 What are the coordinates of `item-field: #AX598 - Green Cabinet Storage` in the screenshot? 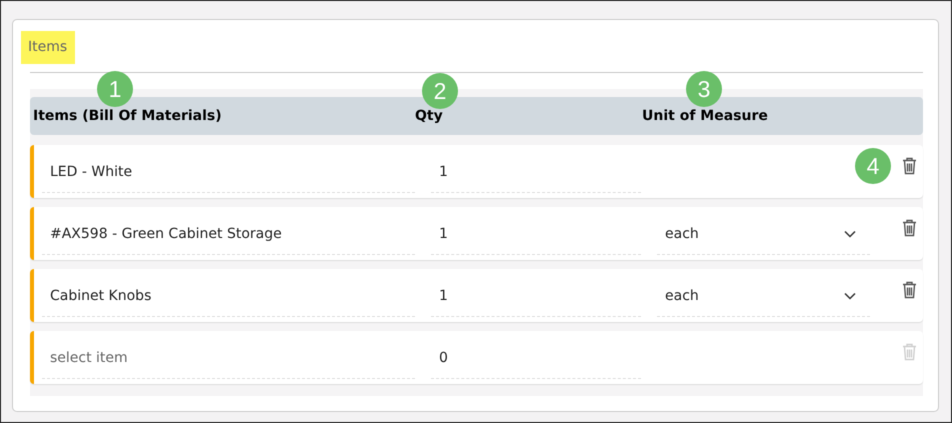 It's located at (228, 234).